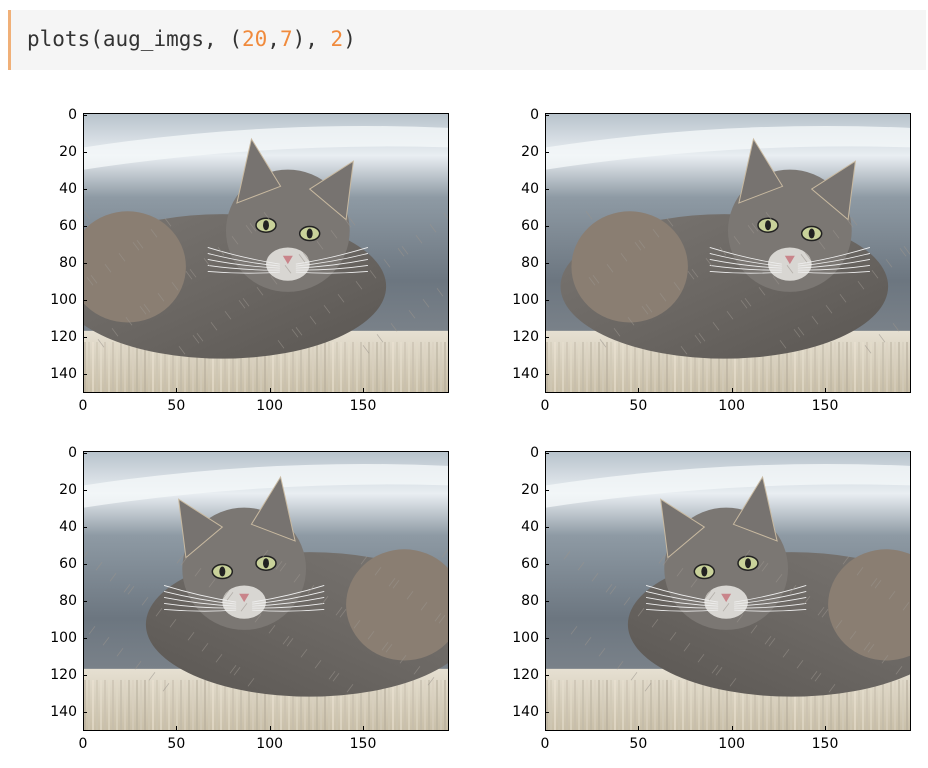 The width and height of the screenshot is (928, 768). I want to click on code-argument: aug_imgs, so click(153, 39).